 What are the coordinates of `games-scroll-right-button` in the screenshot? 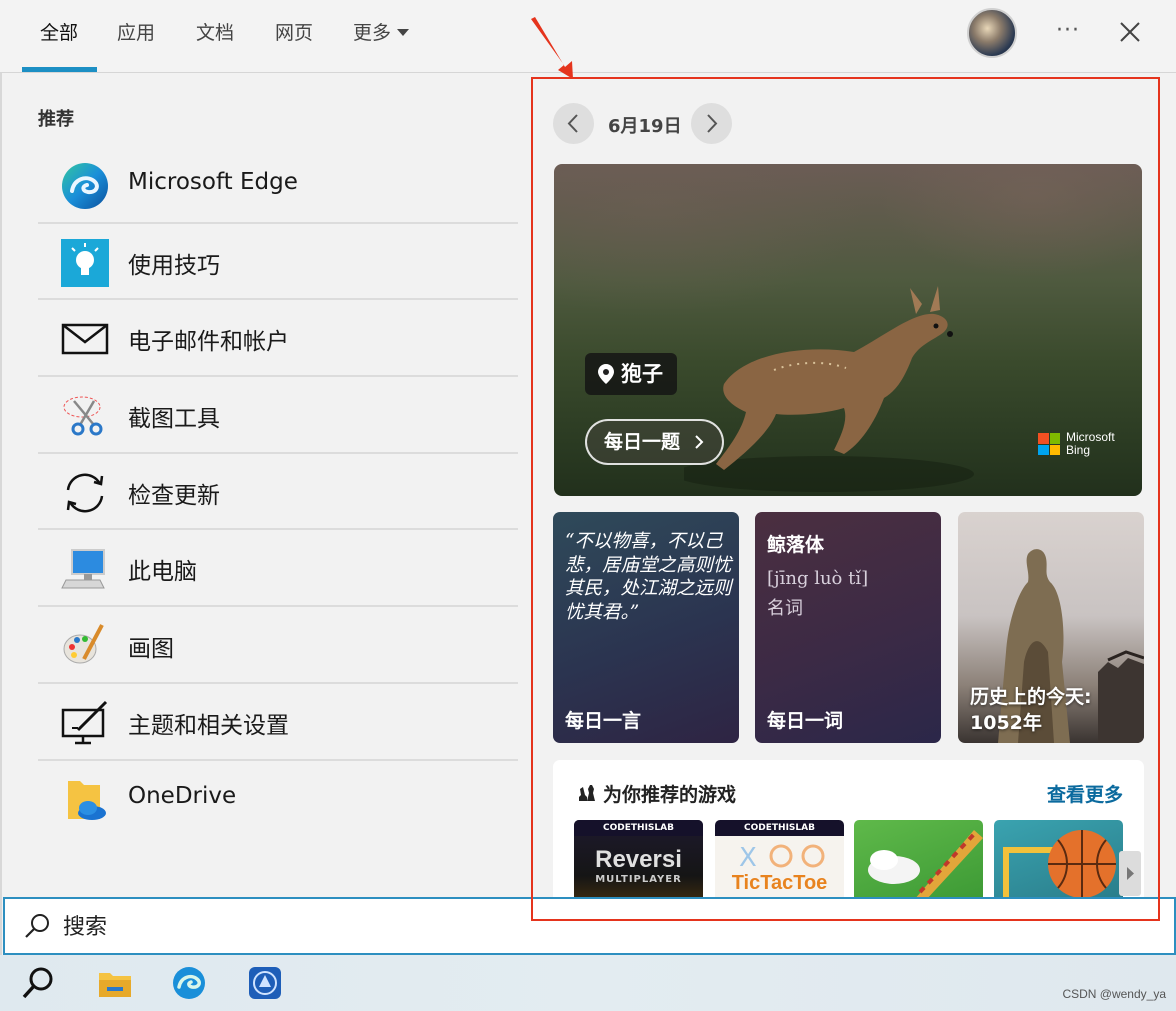 It's located at (1130, 873).